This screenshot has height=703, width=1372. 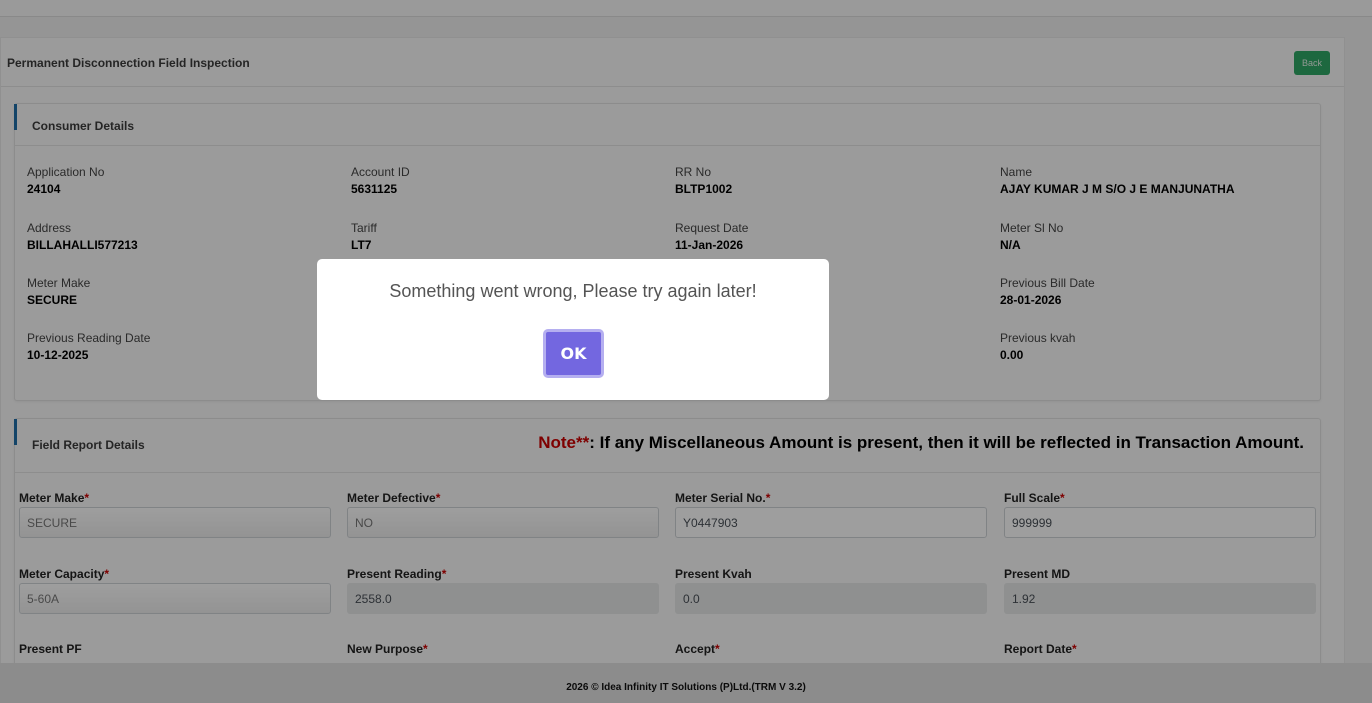 I want to click on ok-button: OK, so click(x=573, y=353).